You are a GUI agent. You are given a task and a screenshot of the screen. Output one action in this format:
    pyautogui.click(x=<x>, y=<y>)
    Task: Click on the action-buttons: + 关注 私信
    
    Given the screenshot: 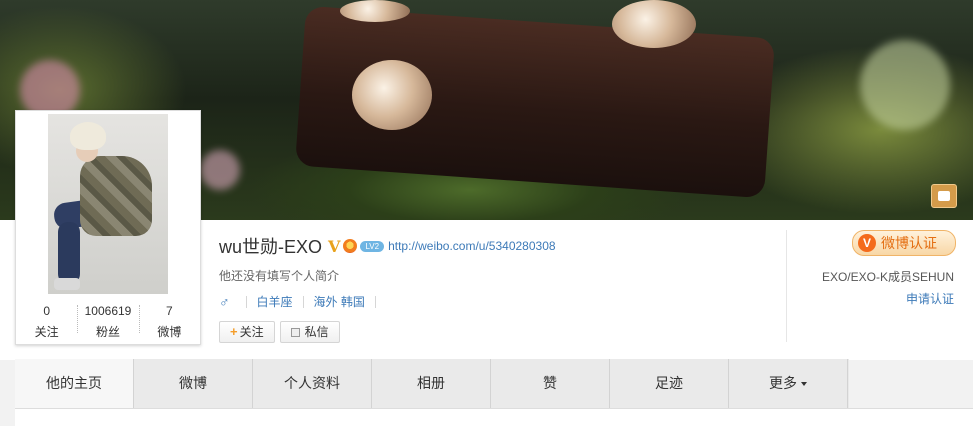 What is the action you would take?
    pyautogui.click(x=282, y=332)
    